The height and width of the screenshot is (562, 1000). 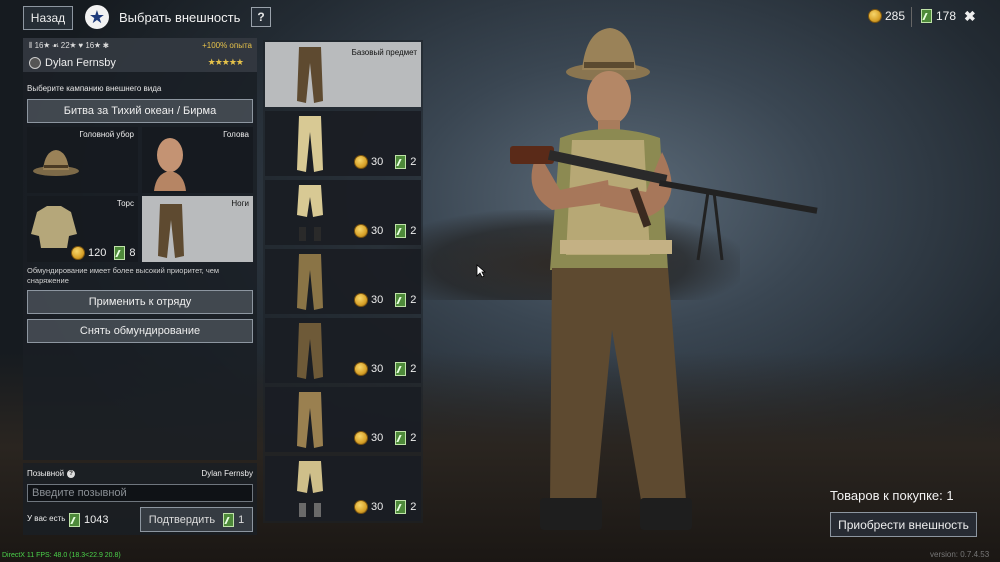 I want to click on version-label: version: 0.7.4.53, so click(x=960, y=554).